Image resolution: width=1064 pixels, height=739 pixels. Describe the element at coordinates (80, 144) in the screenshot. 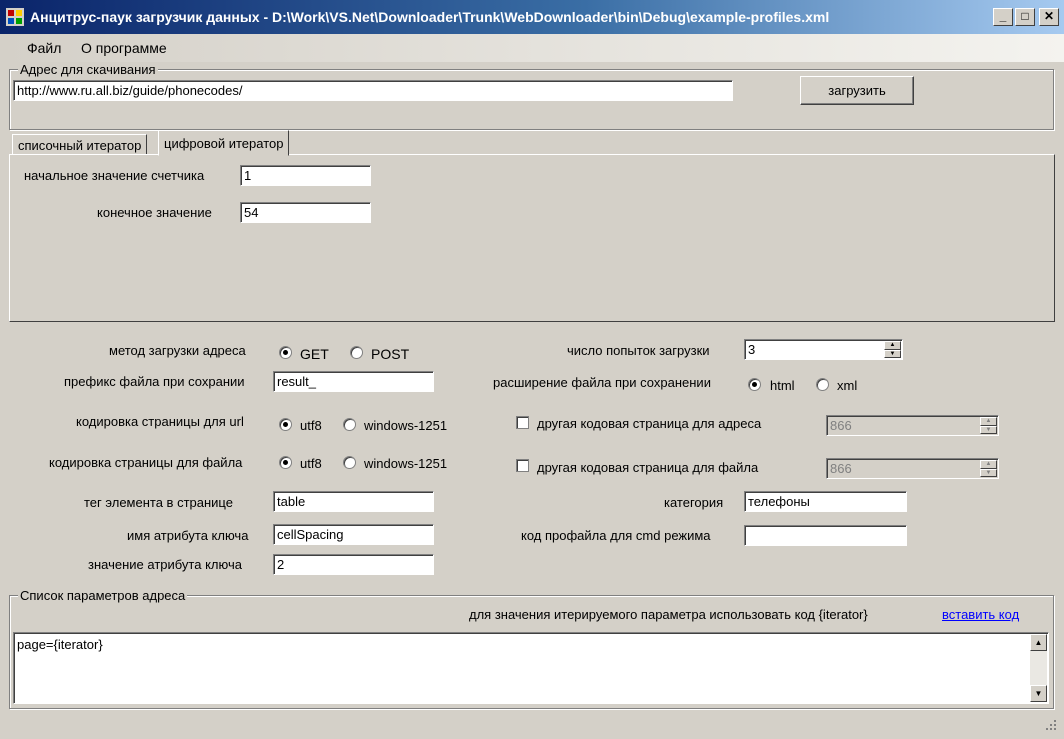

I see `tab-list-iterator: списочный итератор` at that location.